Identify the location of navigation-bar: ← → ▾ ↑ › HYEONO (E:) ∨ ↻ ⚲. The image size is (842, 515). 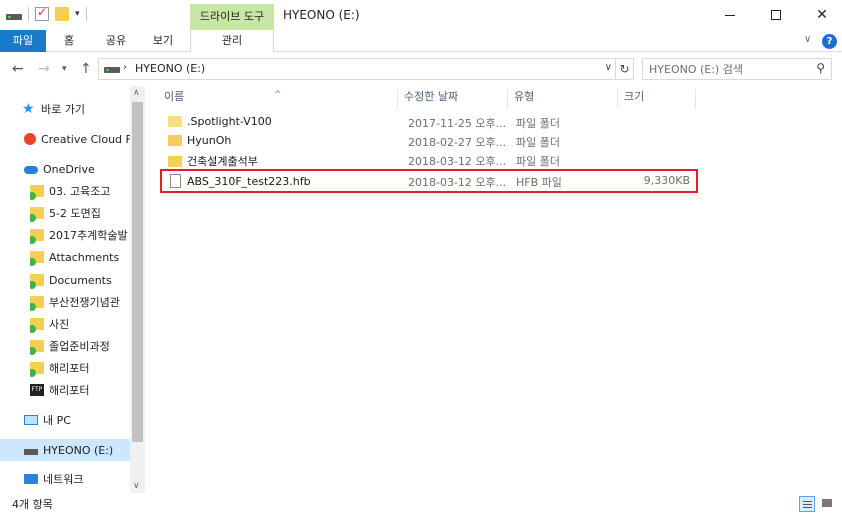
(421, 69).